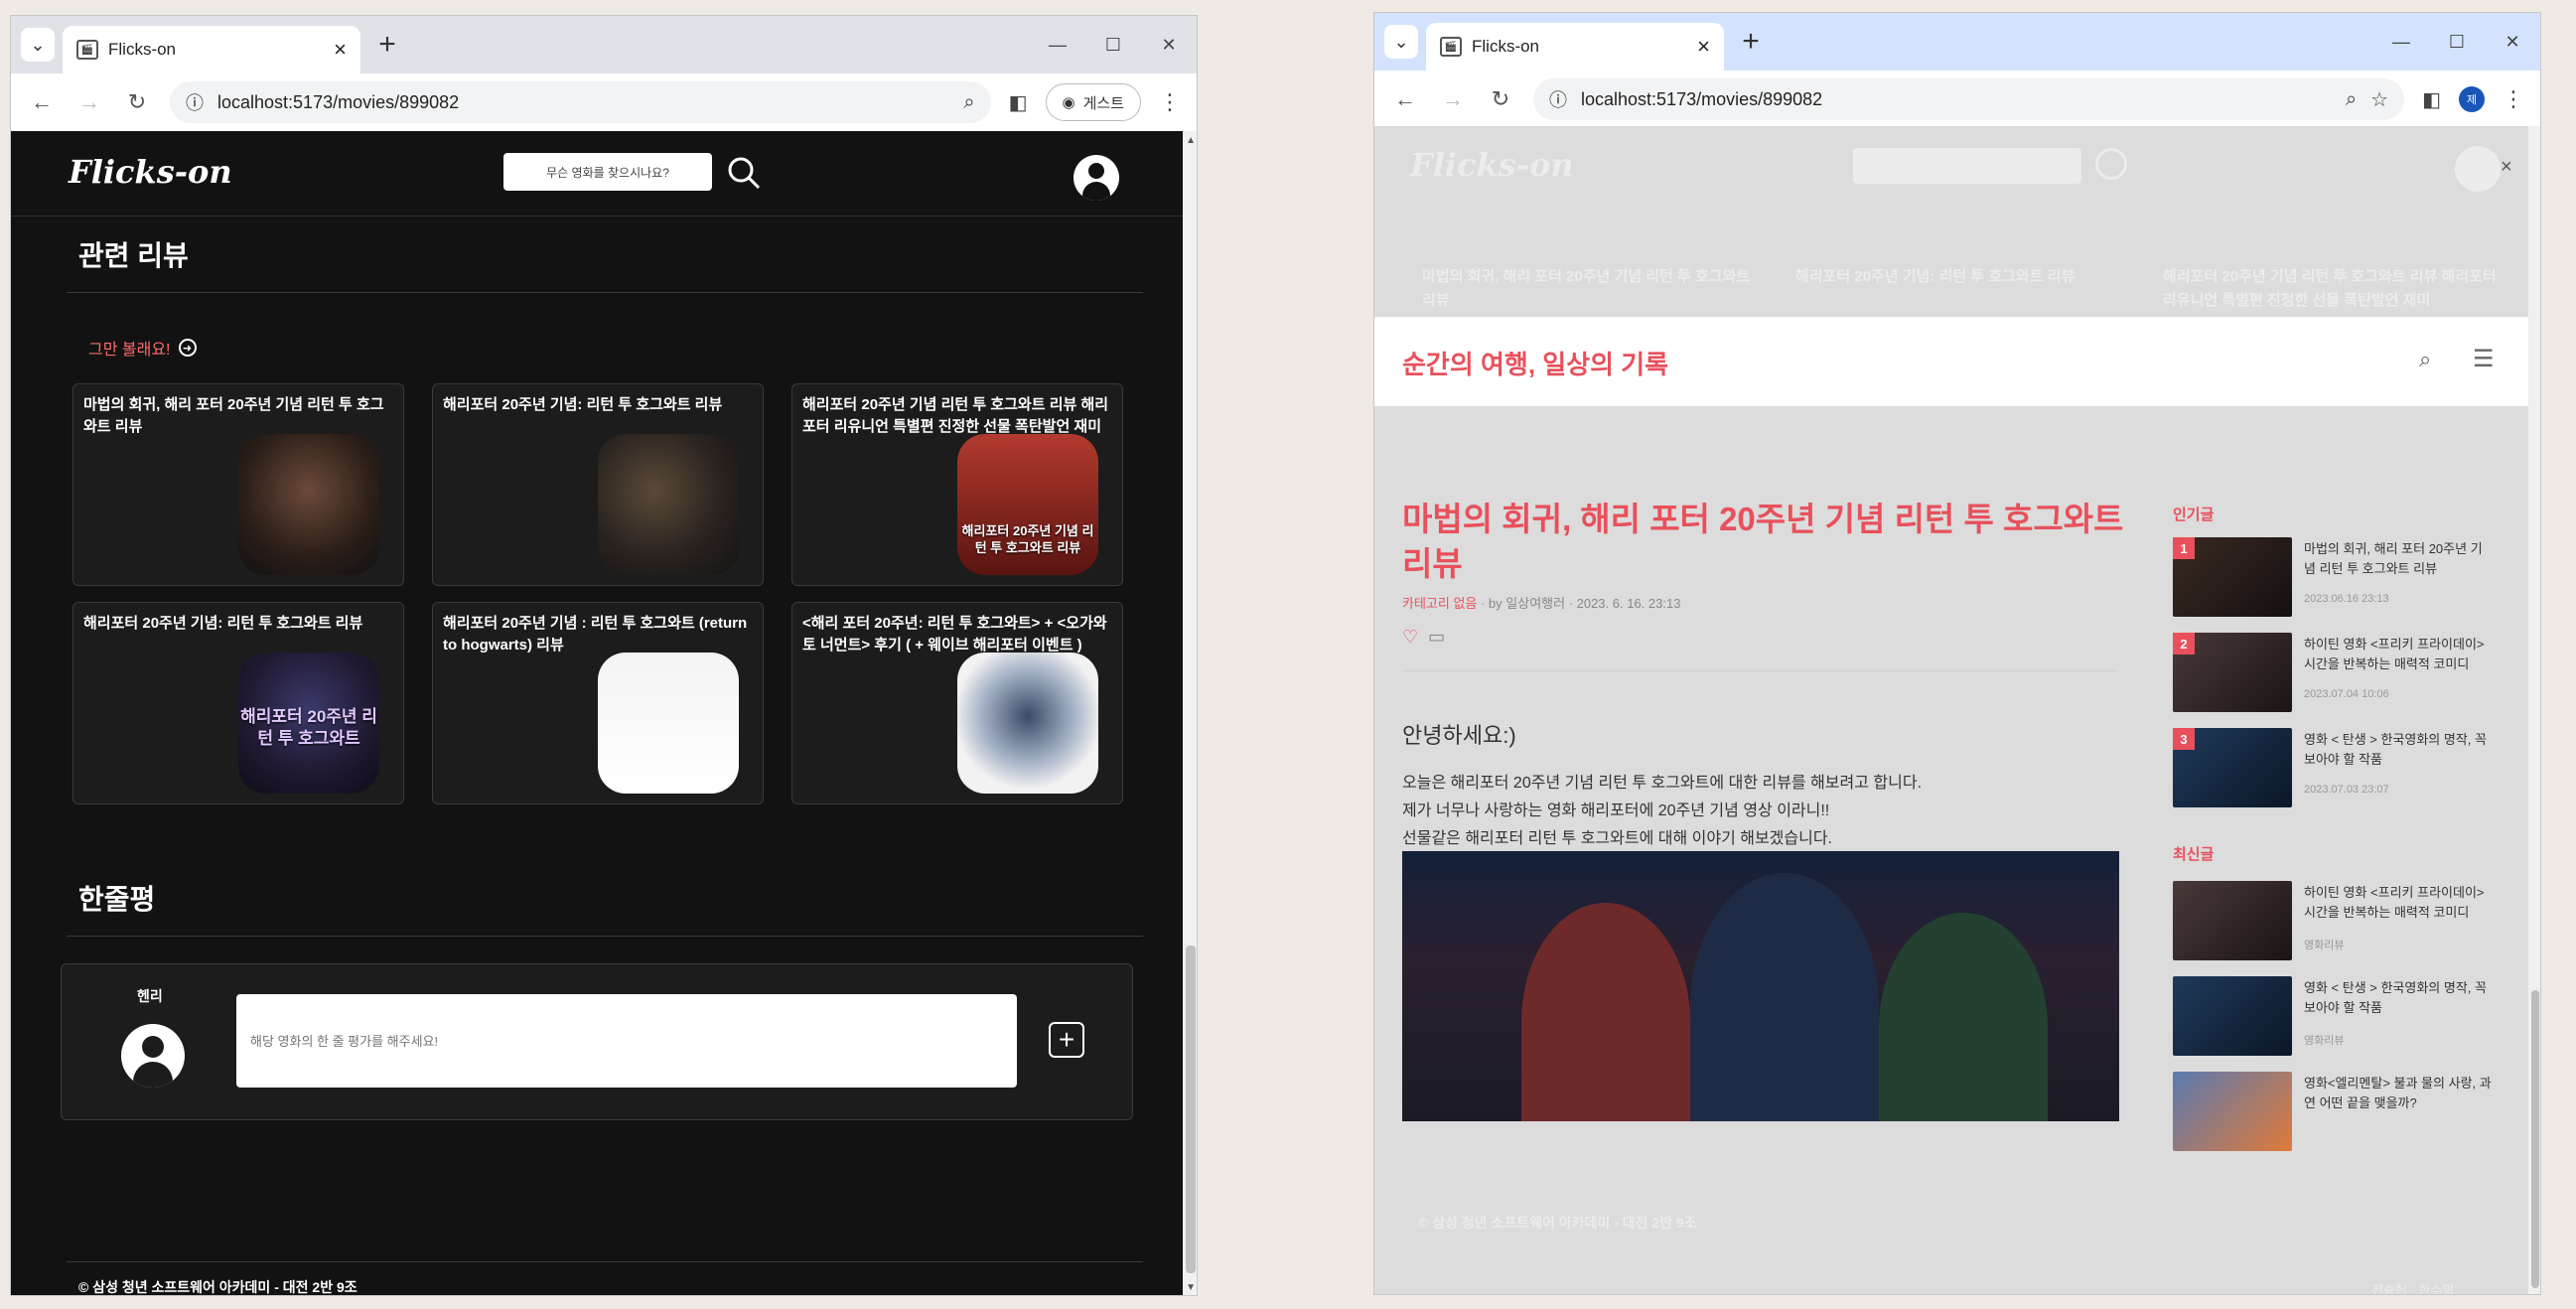  Describe the element at coordinates (1440, 603) in the screenshot. I see `post-category: 카테고리 없음` at that location.